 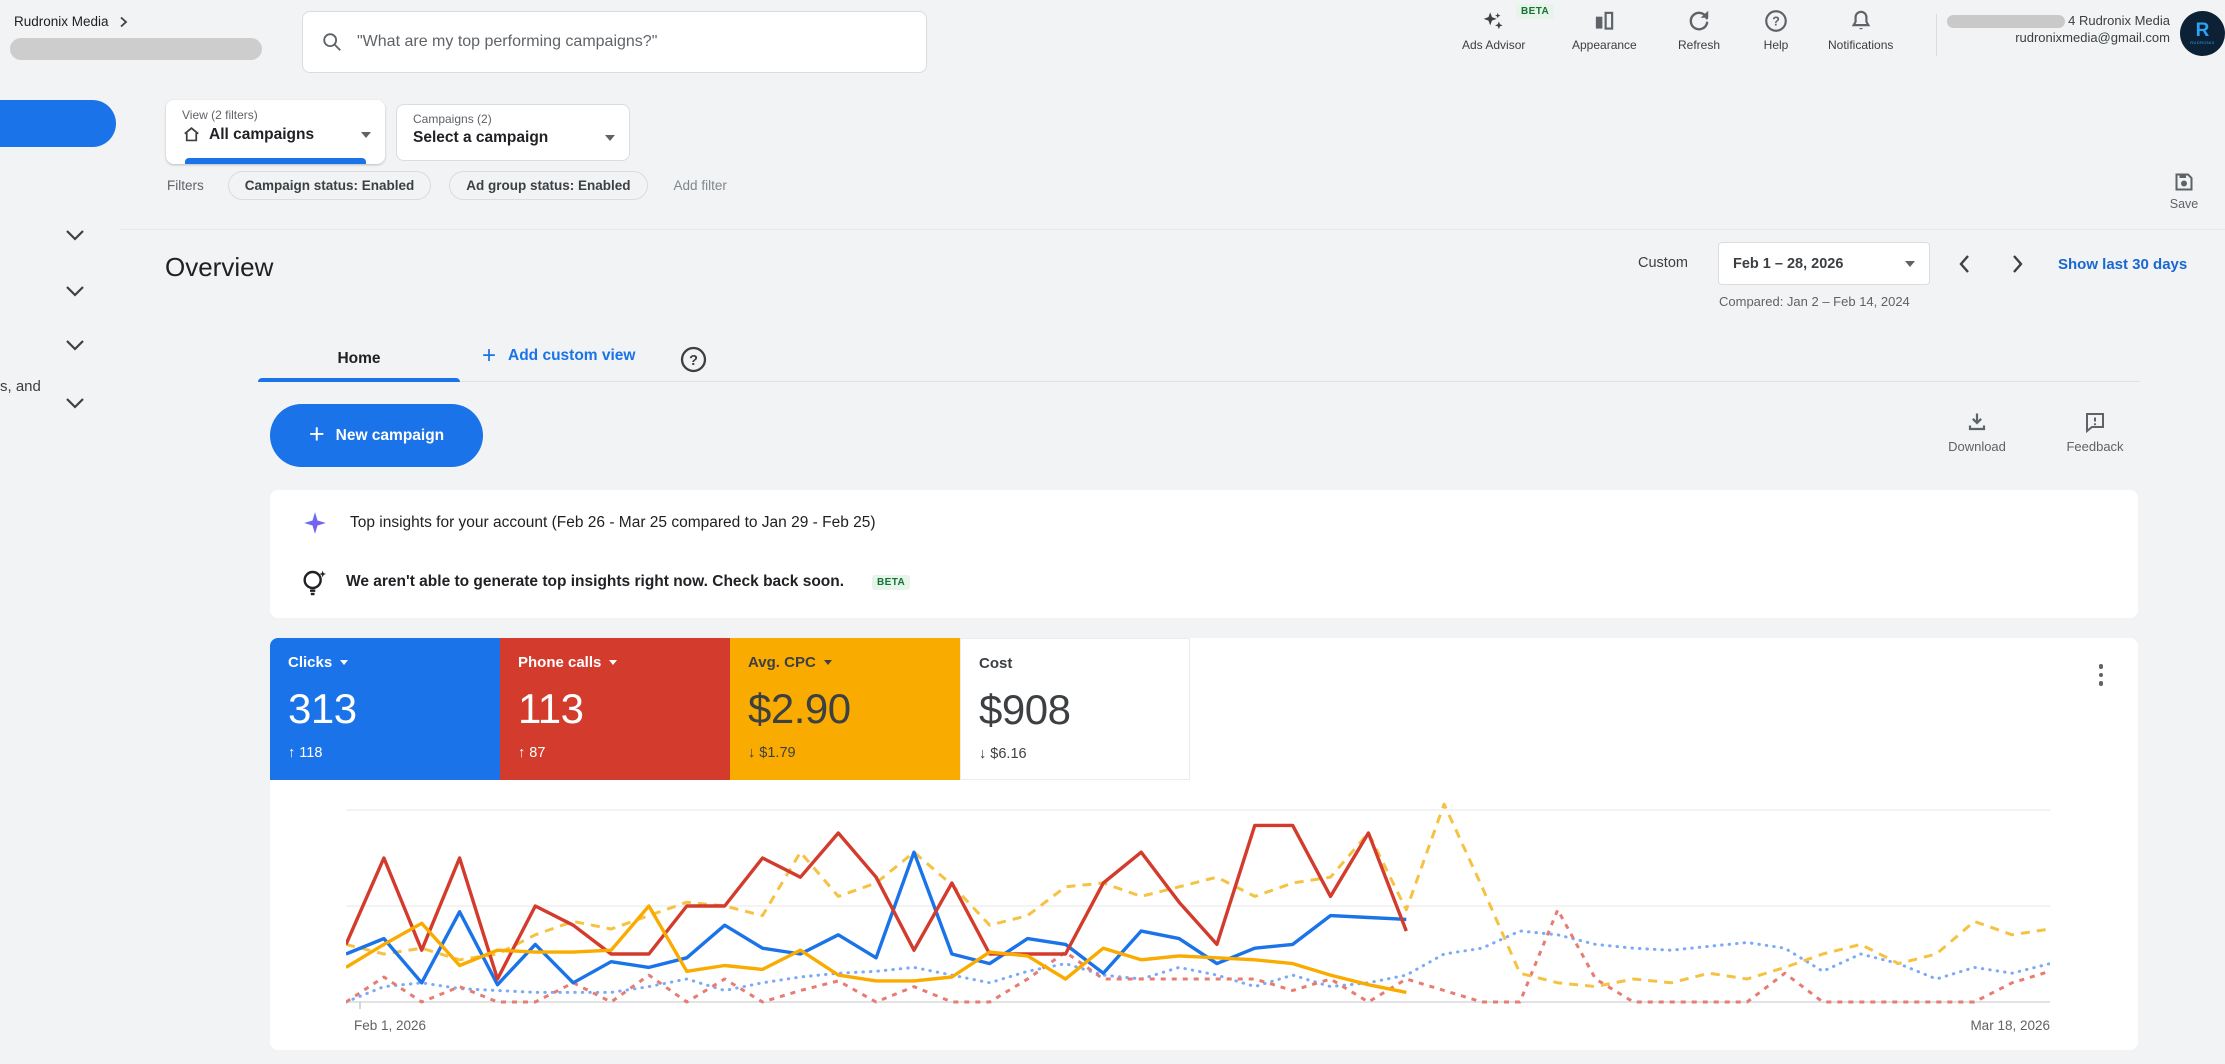 I want to click on feedback-button: Feedback, so click(x=2095, y=432).